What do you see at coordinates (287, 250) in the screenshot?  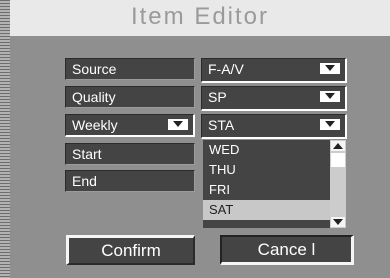 I see `cancel-button: Cance l` at bounding box center [287, 250].